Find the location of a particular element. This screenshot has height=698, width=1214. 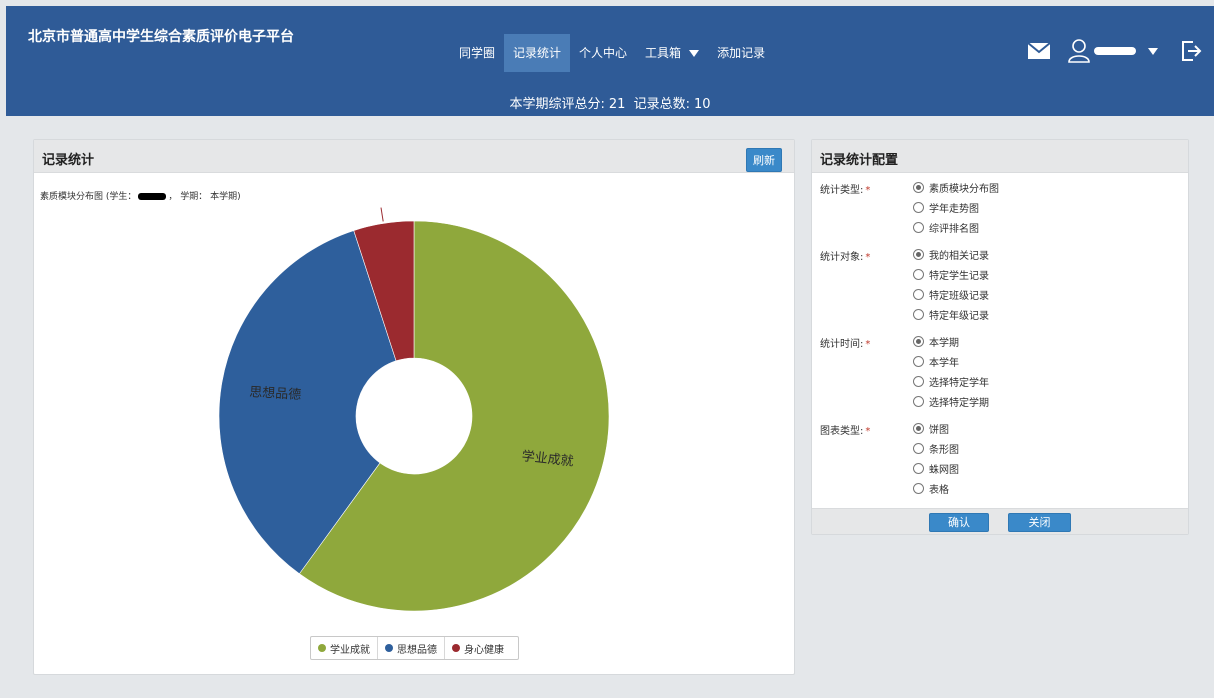

nav-item-label: 同学圈 is located at coordinates (477, 53).